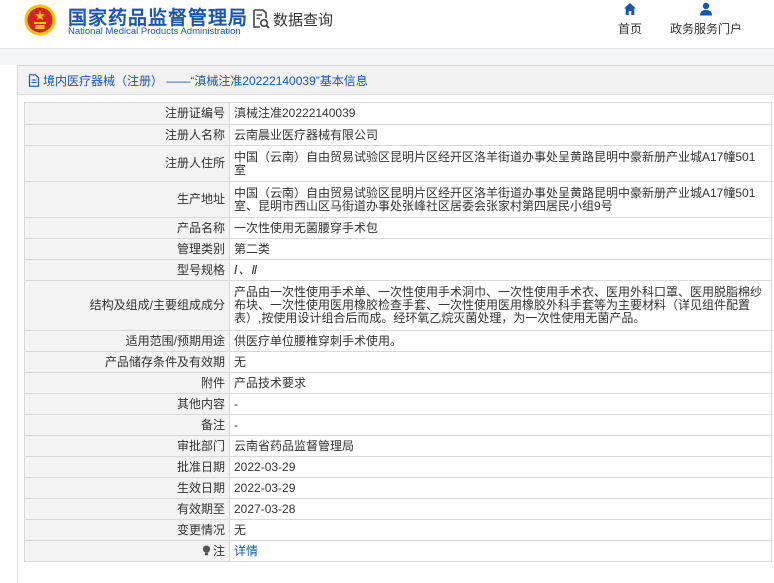 The width and height of the screenshot is (774, 583). I want to click on header-spacer, so click(387, 57).